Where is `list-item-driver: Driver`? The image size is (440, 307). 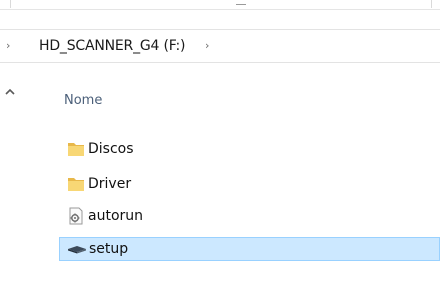
list-item-driver: Driver is located at coordinates (249, 184).